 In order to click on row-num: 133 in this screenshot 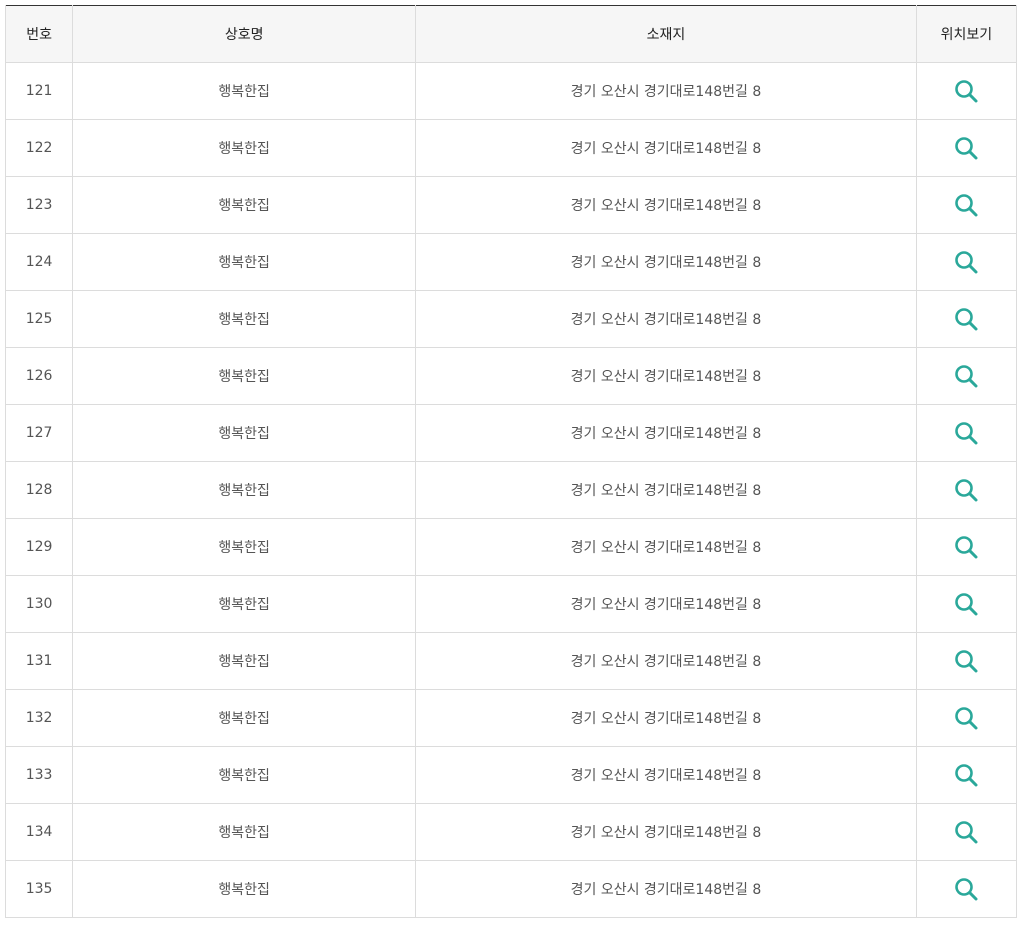, I will do `click(38, 775)`.